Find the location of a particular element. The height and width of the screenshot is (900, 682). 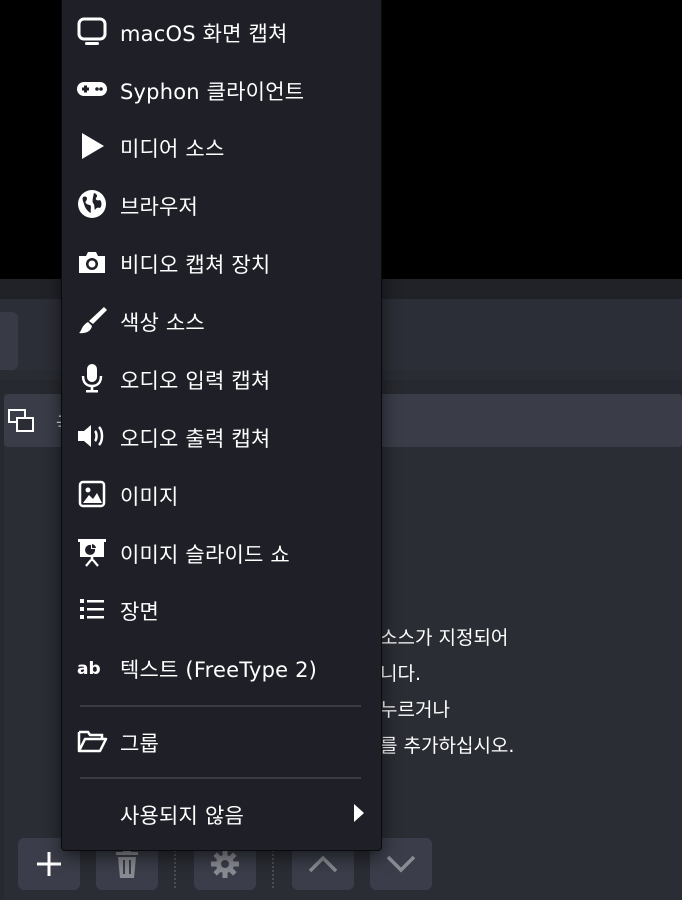

sources-help-text: 소스가 지정되어 니다. 누르거나 를 추가하십시오. is located at coordinates (447, 692).